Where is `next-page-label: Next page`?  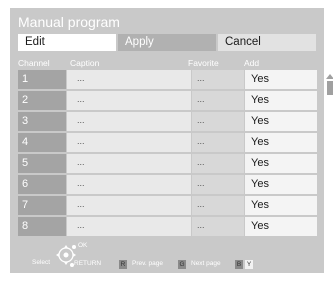
next-page-label: Next page is located at coordinates (206, 263).